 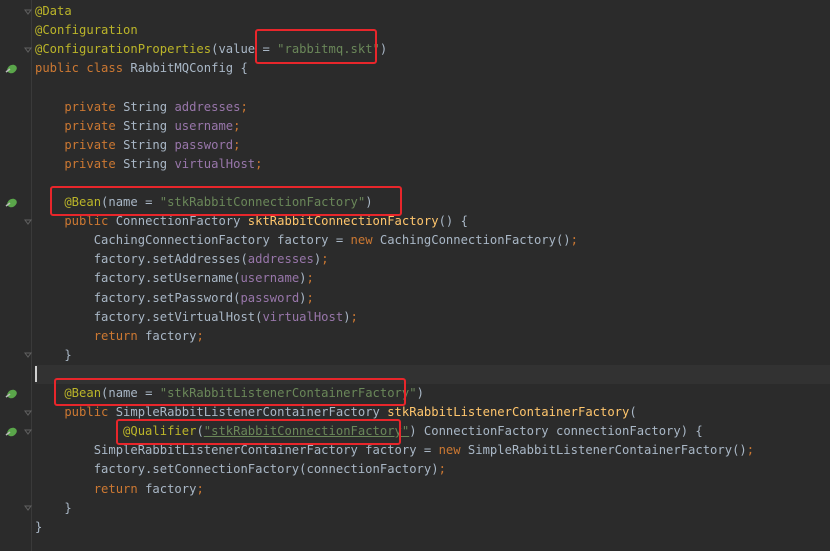 What do you see at coordinates (432, 126) in the screenshot?
I see `code-line: private String username;` at bounding box center [432, 126].